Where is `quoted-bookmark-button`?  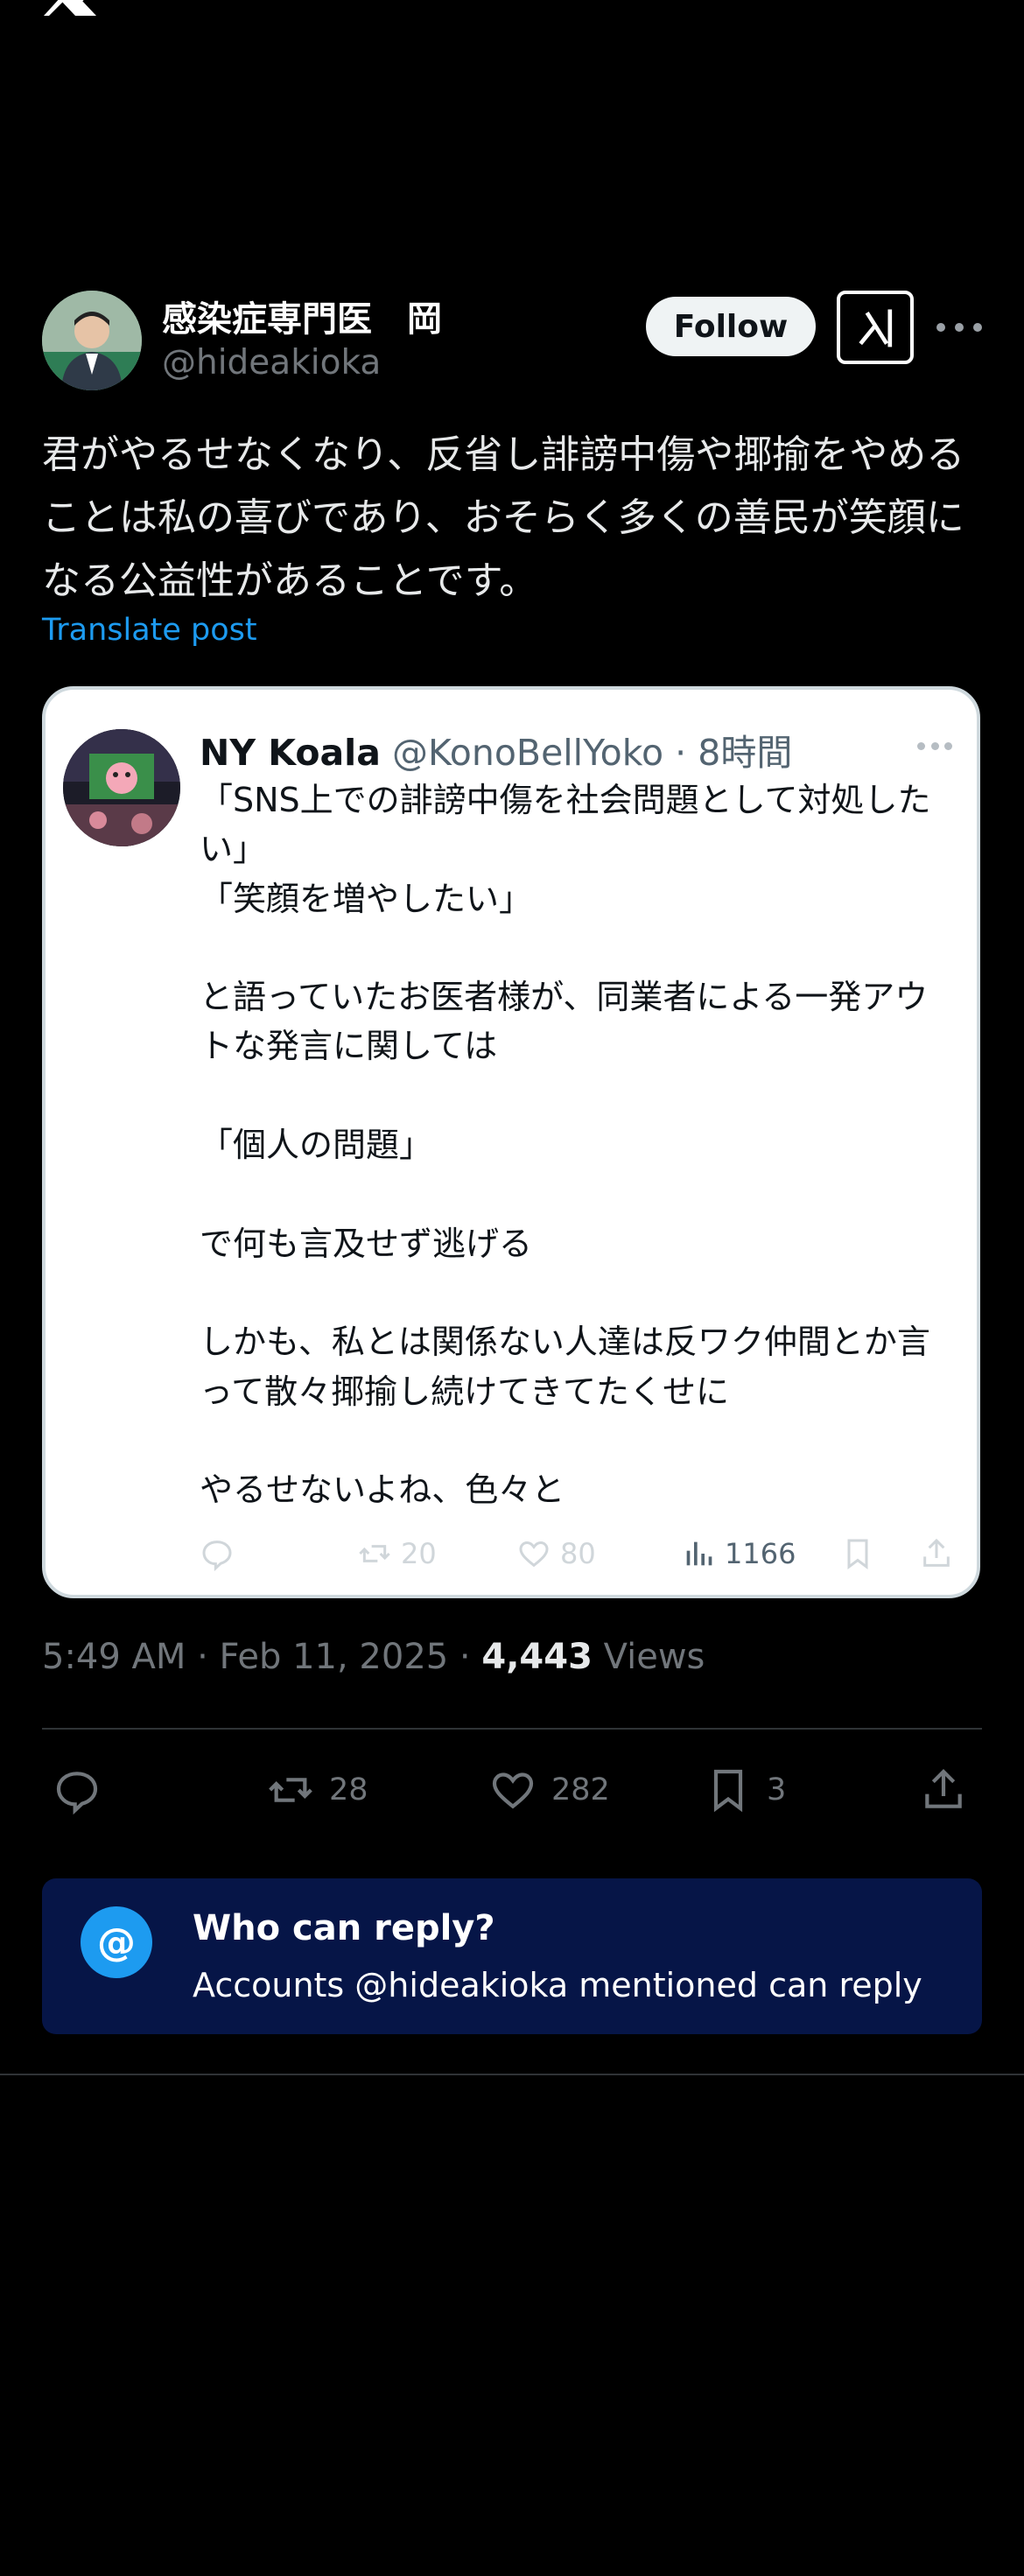 quoted-bookmark-button is located at coordinates (857, 1553).